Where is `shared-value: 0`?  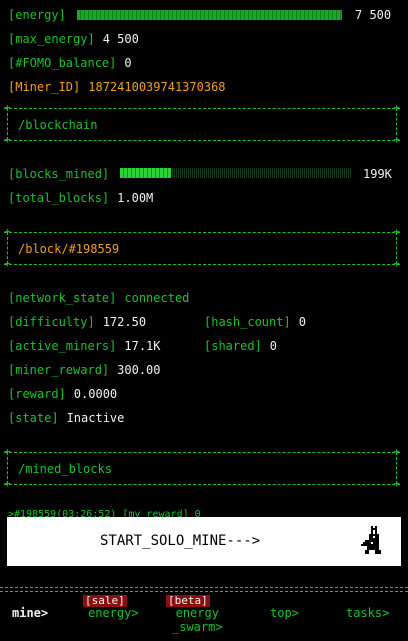
shared-value: 0 is located at coordinates (273, 346).